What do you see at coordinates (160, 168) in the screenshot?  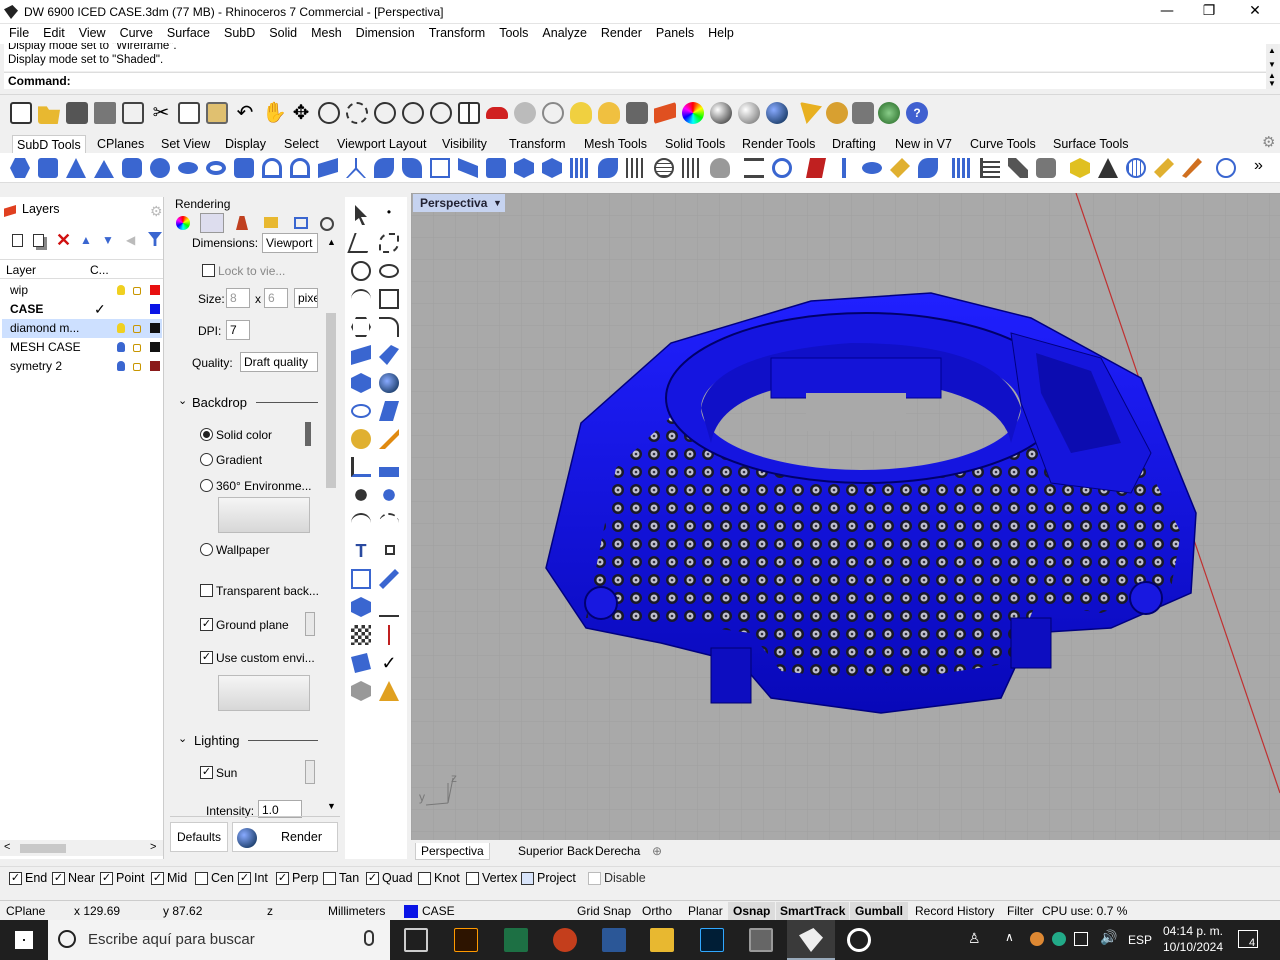 I see `subd-sphere-icon` at bounding box center [160, 168].